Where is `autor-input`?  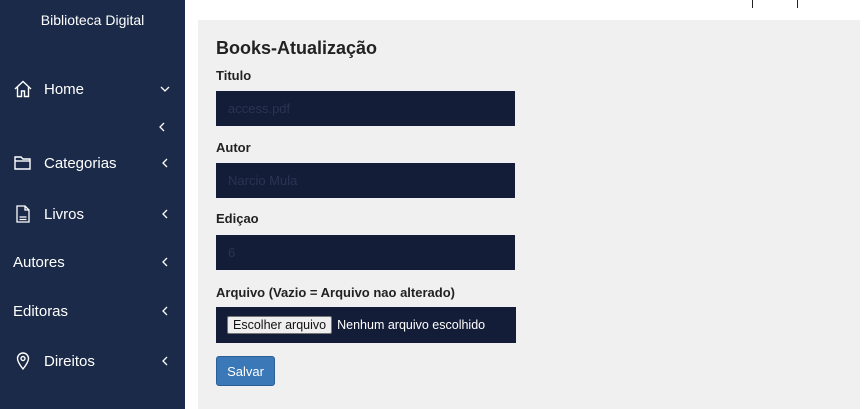
autor-input is located at coordinates (365, 180).